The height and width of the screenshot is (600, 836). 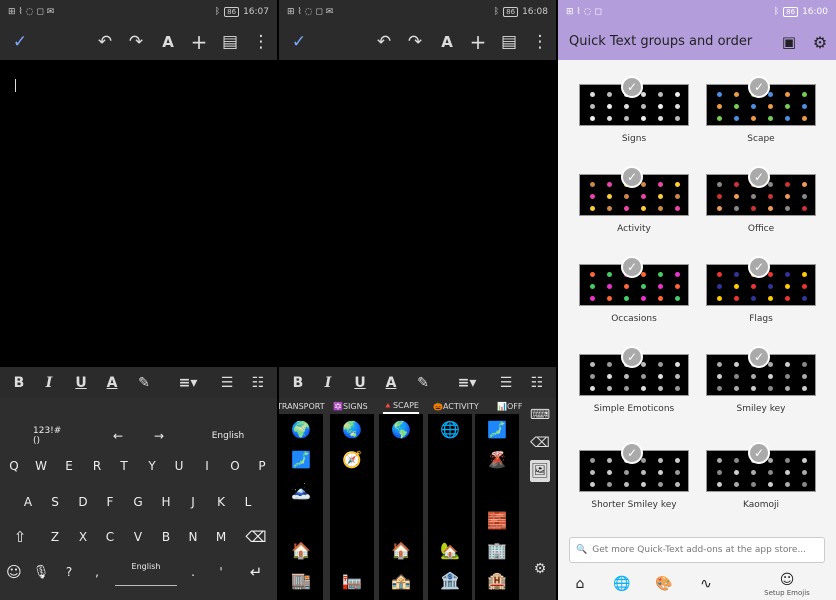 What do you see at coordinates (146, 572) in the screenshot?
I see `space-key: English` at bounding box center [146, 572].